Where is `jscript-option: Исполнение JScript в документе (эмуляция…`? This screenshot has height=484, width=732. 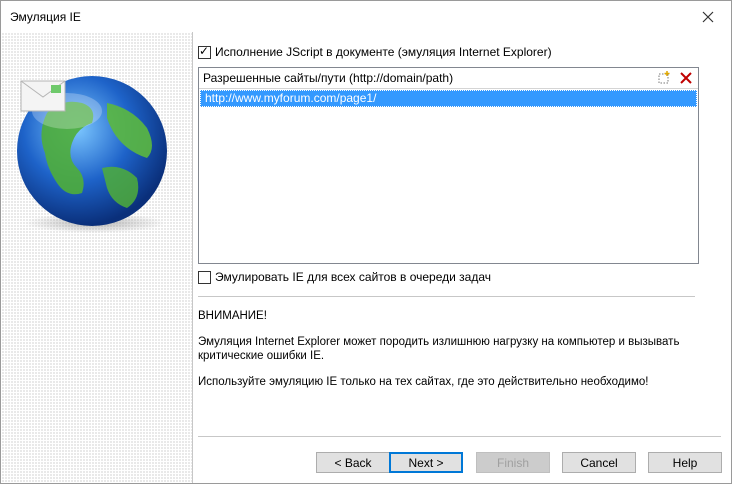
jscript-option: Исполнение JScript в документе (эмуляция… is located at coordinates (375, 51).